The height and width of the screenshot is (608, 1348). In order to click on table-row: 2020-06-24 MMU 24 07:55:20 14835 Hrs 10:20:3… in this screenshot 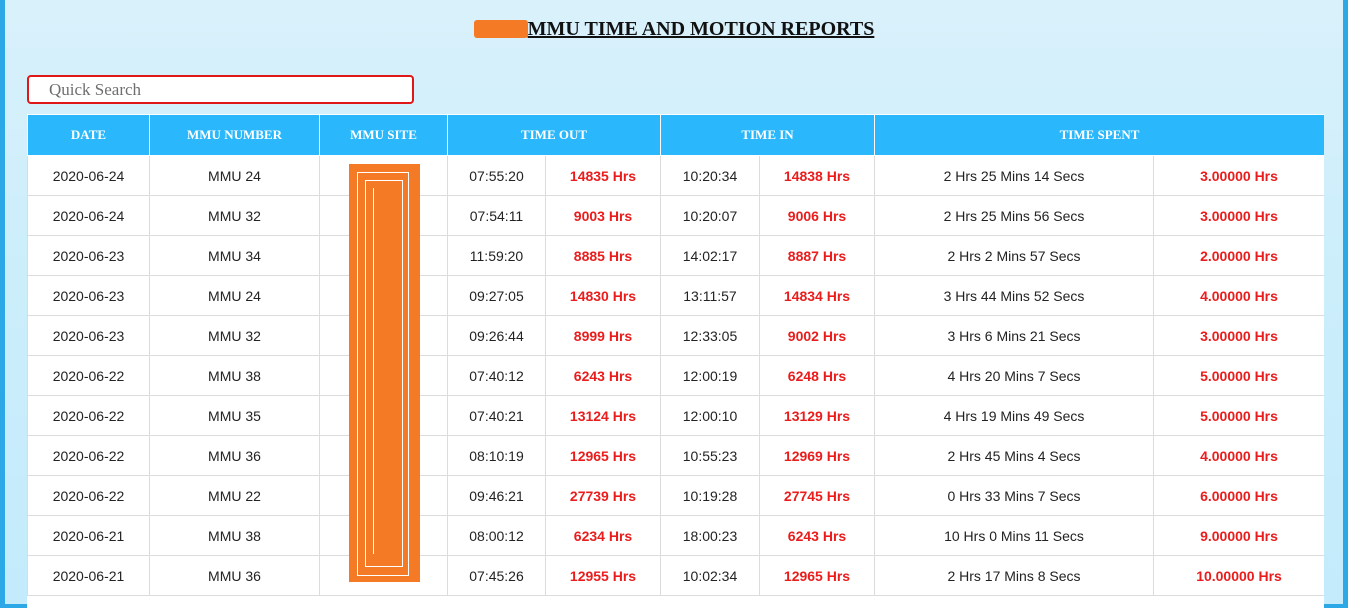, I will do `click(675, 175)`.